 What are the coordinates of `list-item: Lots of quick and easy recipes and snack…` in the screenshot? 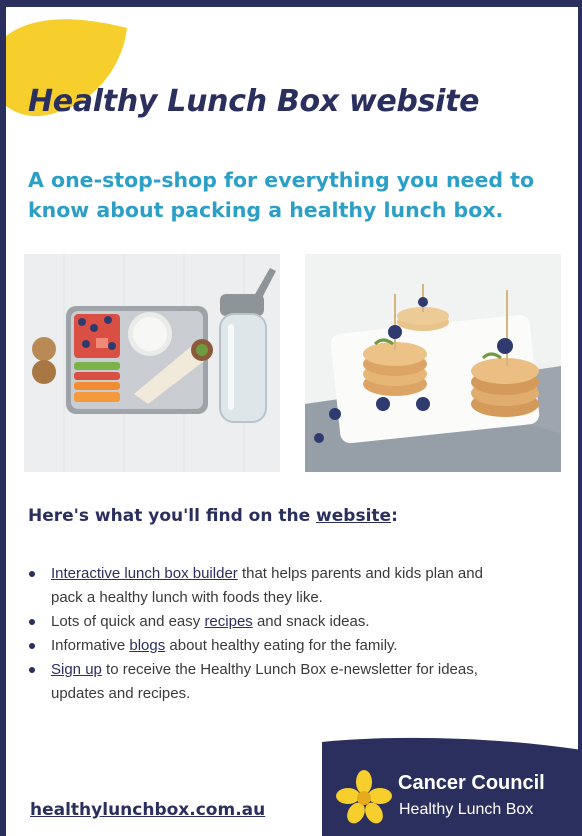 It's located at (266, 622).